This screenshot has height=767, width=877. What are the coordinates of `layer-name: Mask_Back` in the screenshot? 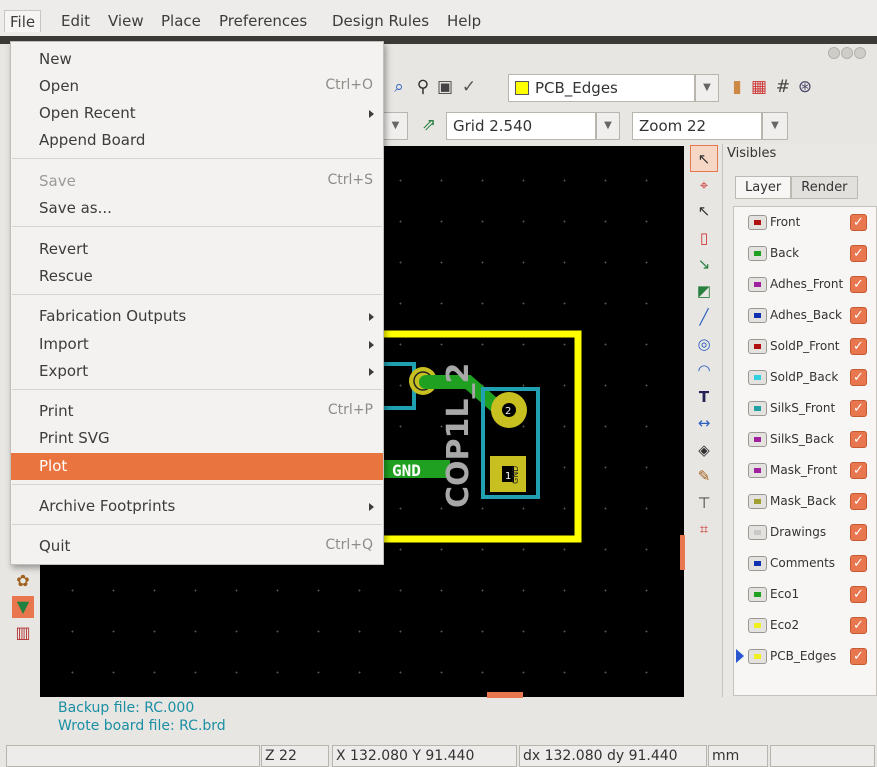 It's located at (803, 501).